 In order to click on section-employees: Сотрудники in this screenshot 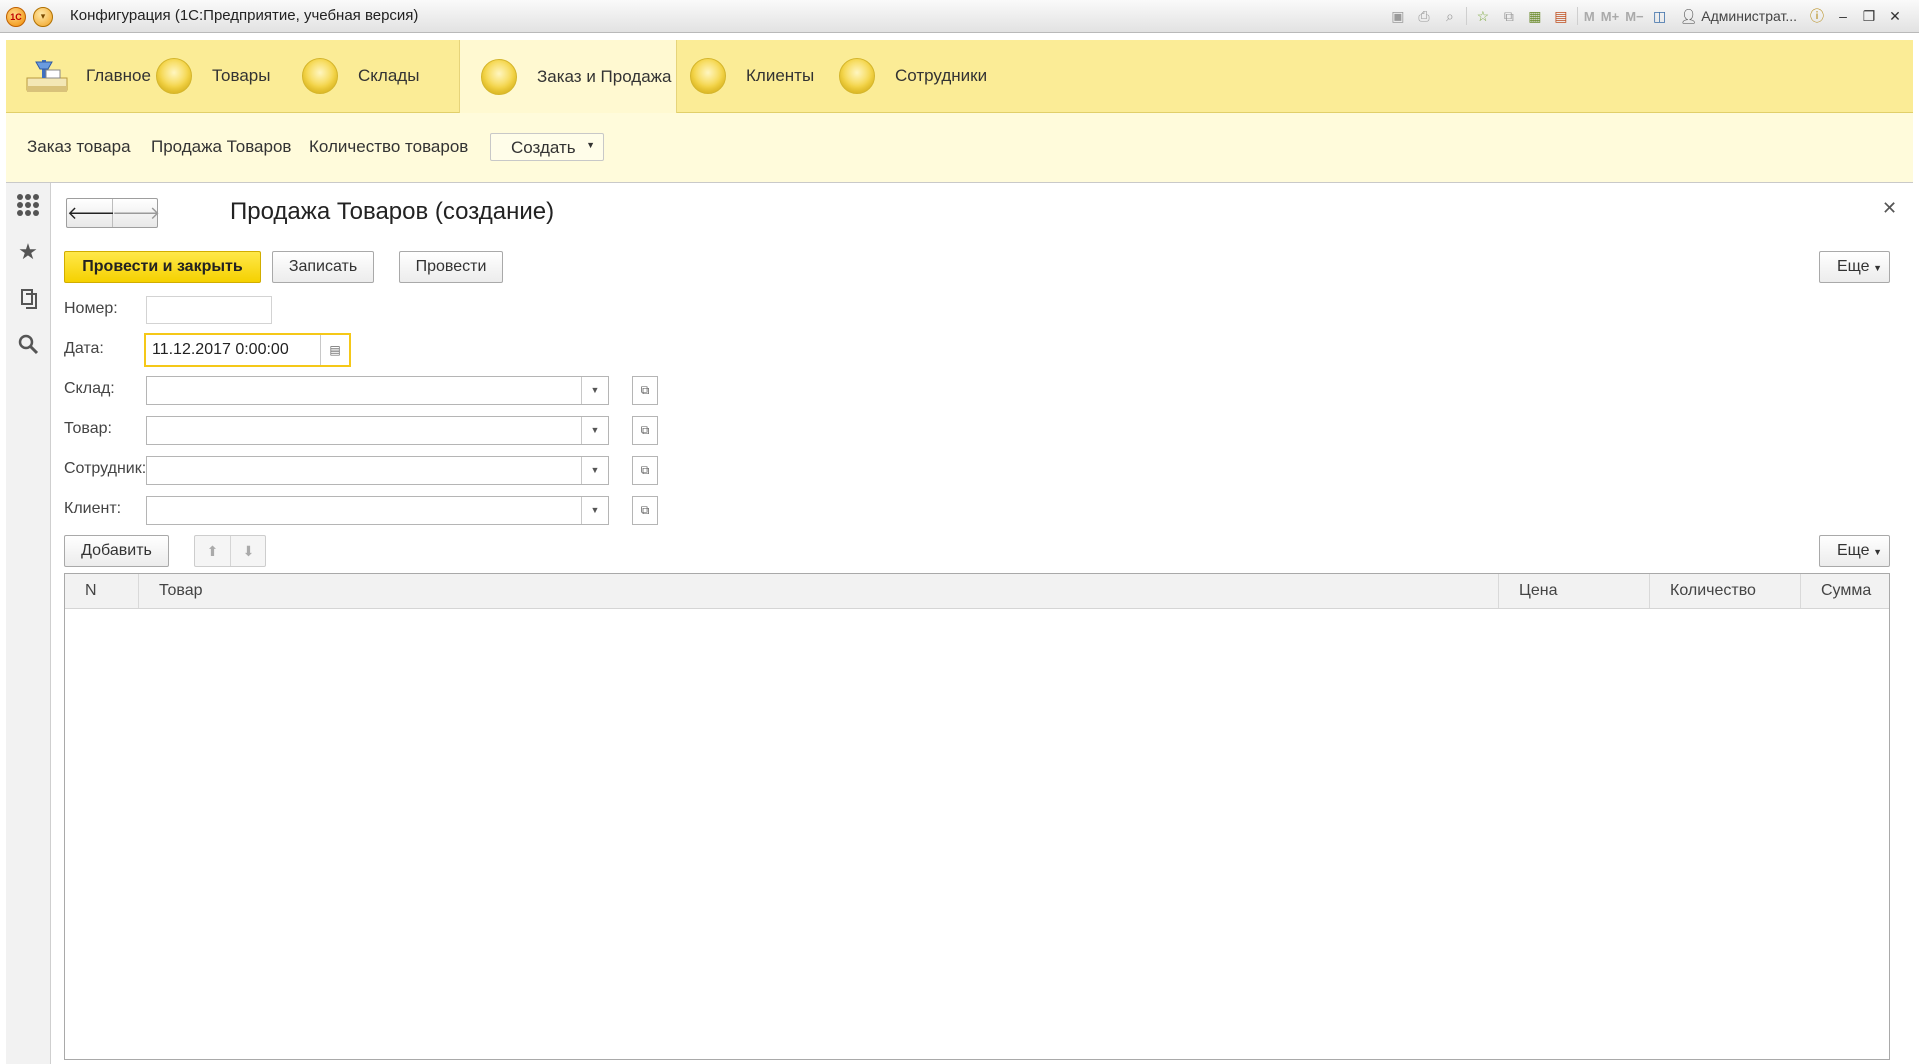, I will do `click(913, 76)`.